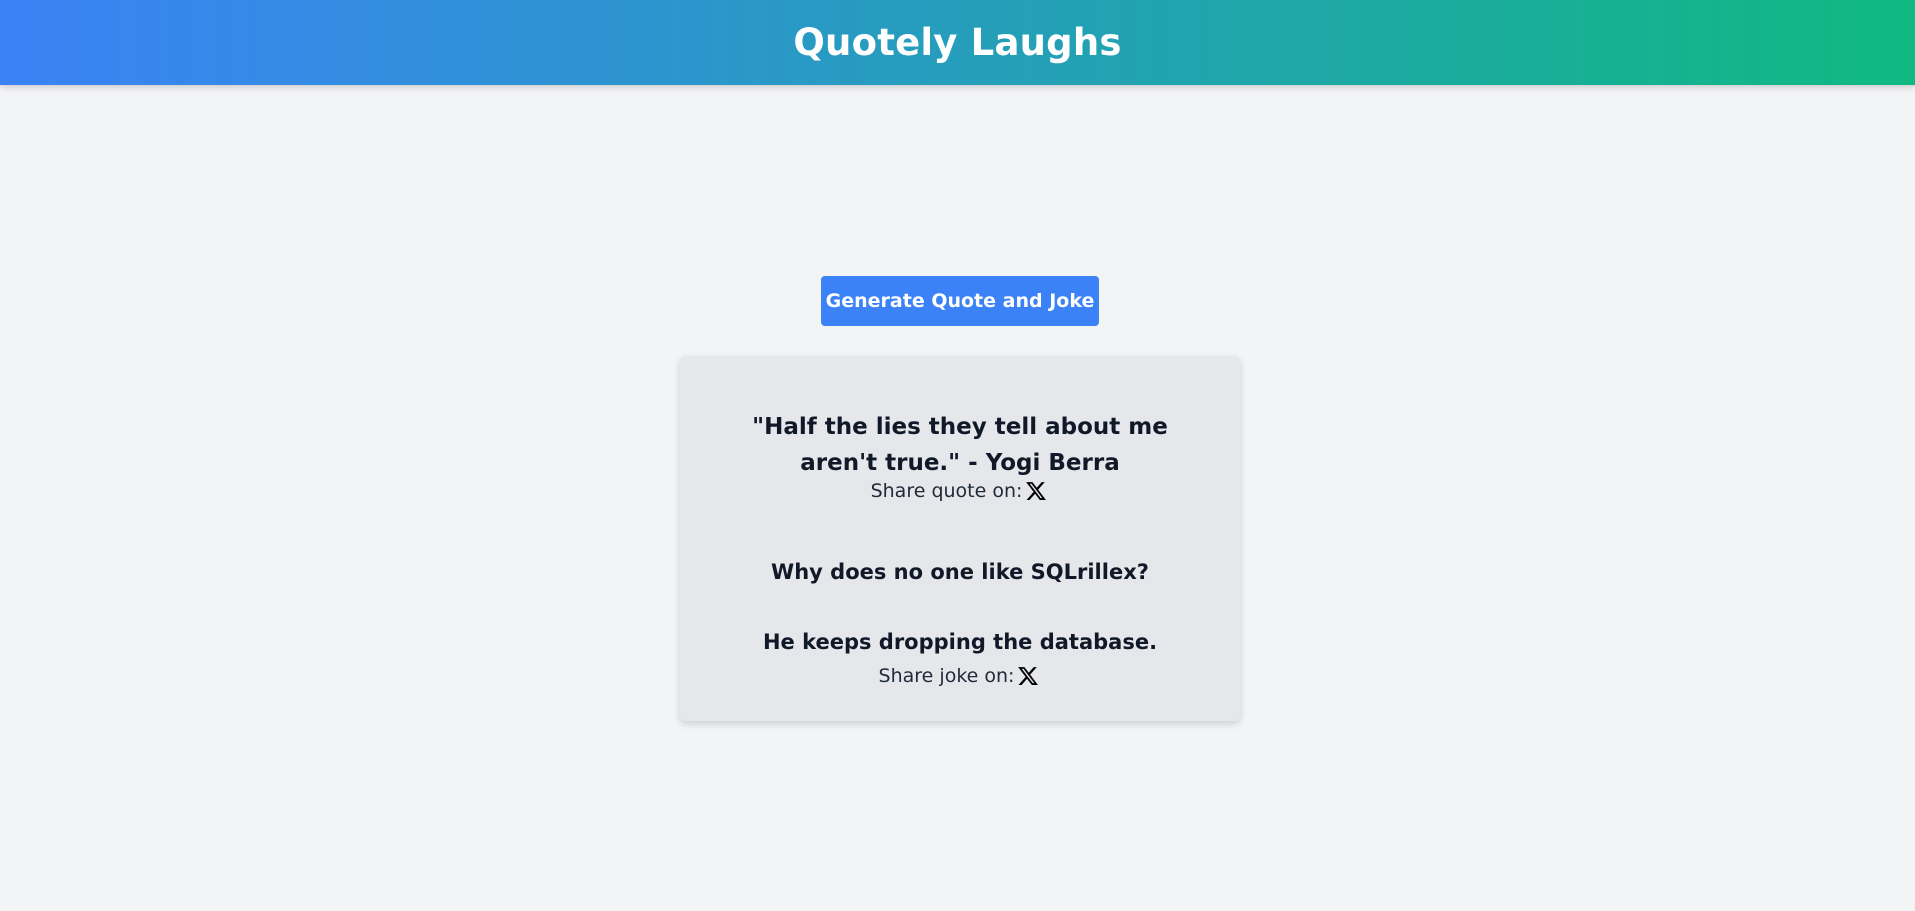 The height and width of the screenshot is (911, 1915). I want to click on share-joke-row: Share joke on:, so click(960, 676).